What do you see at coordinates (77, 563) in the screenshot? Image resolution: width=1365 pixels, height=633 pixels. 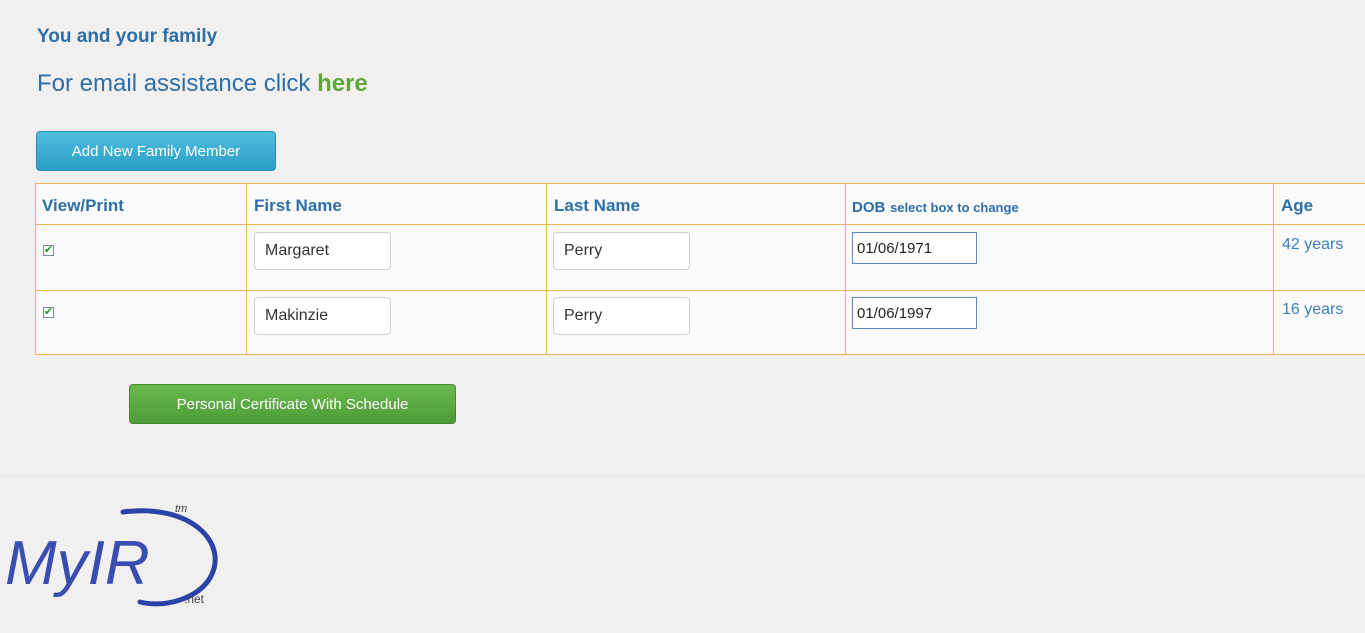 I see `logo-wordmark: MyIR` at bounding box center [77, 563].